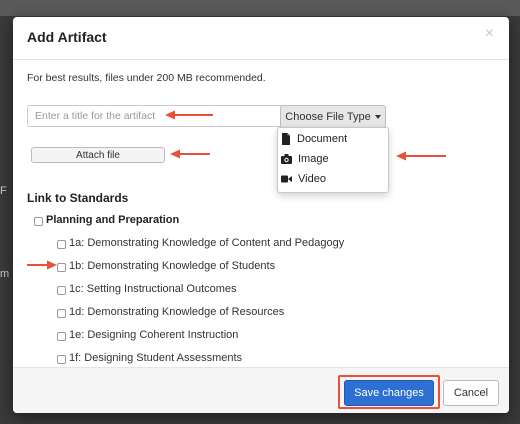  I want to click on file-type-option-label: Image, so click(313, 159).